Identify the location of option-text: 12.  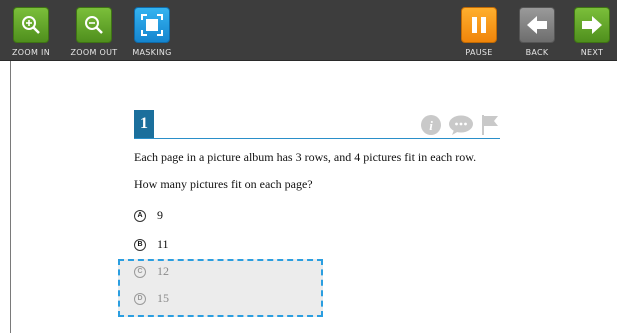
(163, 271).